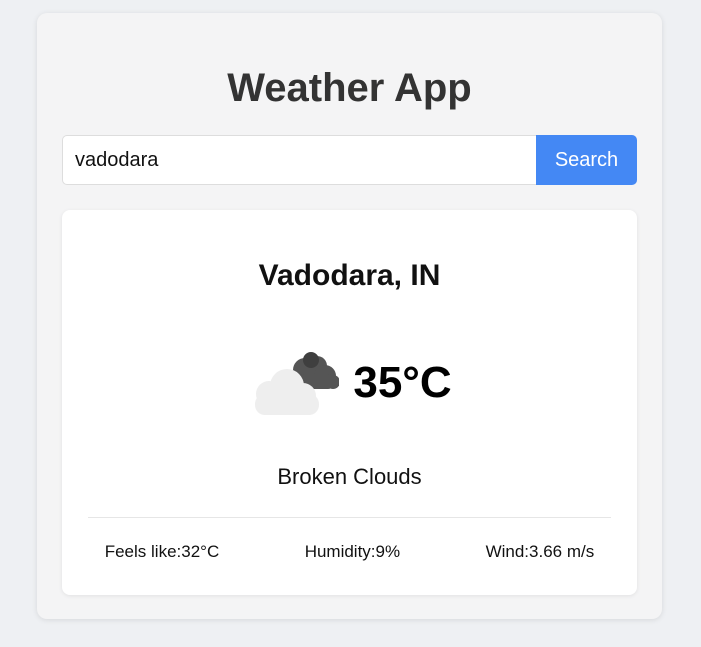 Image resolution: width=701 pixels, height=647 pixels. What do you see at coordinates (402, 382) in the screenshot?
I see `temperature: 35°C` at bounding box center [402, 382].